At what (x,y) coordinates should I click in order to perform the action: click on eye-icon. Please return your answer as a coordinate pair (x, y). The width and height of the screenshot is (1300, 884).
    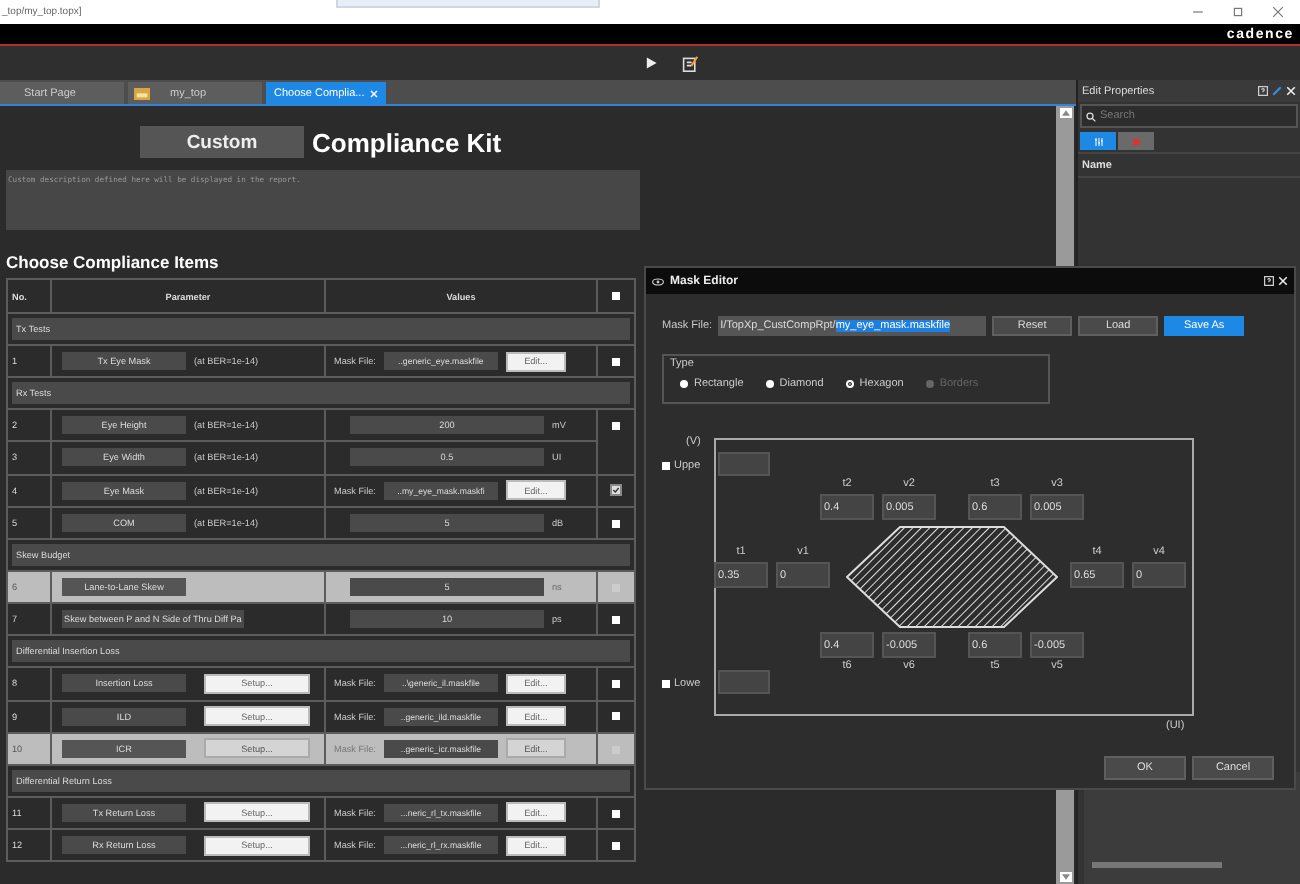
    Looking at the image, I should click on (658, 281).